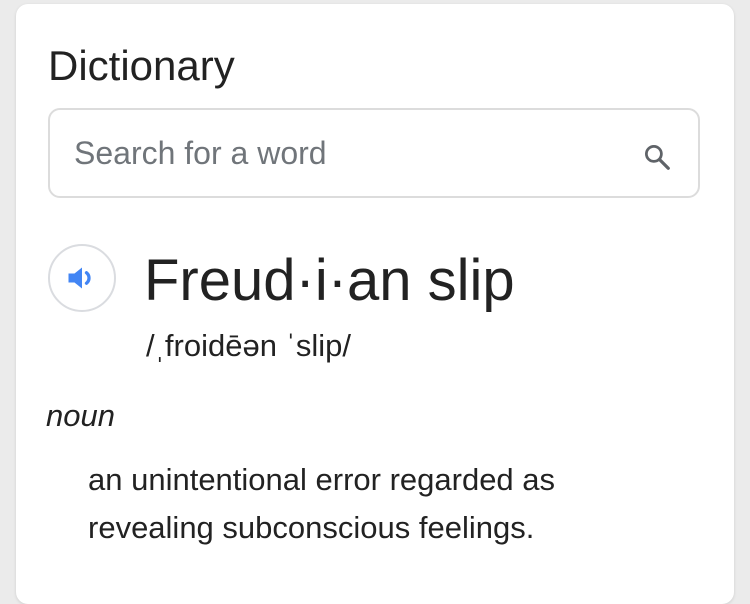 This screenshot has height=604, width=750. What do you see at coordinates (657, 157) in the screenshot?
I see `search-icon` at bounding box center [657, 157].